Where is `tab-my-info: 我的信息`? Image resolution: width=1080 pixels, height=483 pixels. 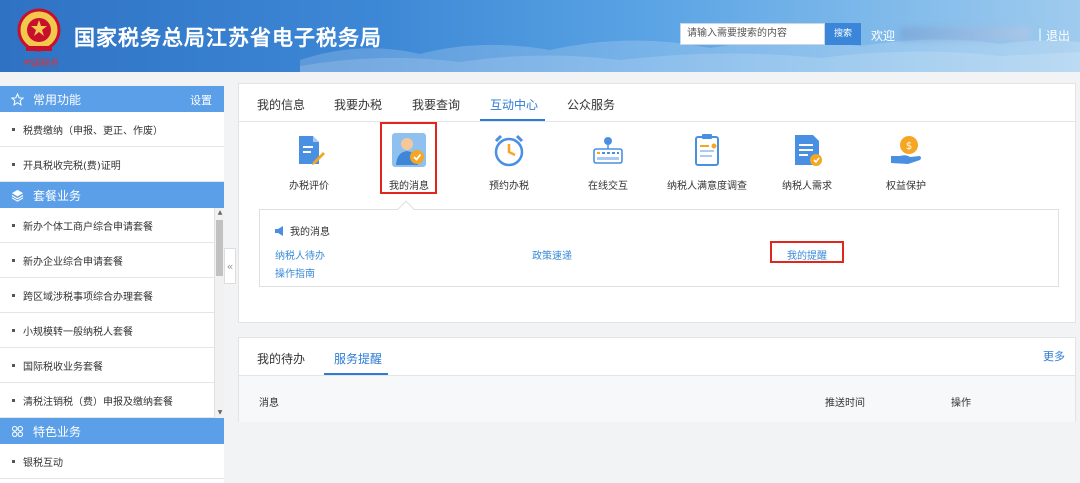 tab-my-info: 我的信息 is located at coordinates (281, 104).